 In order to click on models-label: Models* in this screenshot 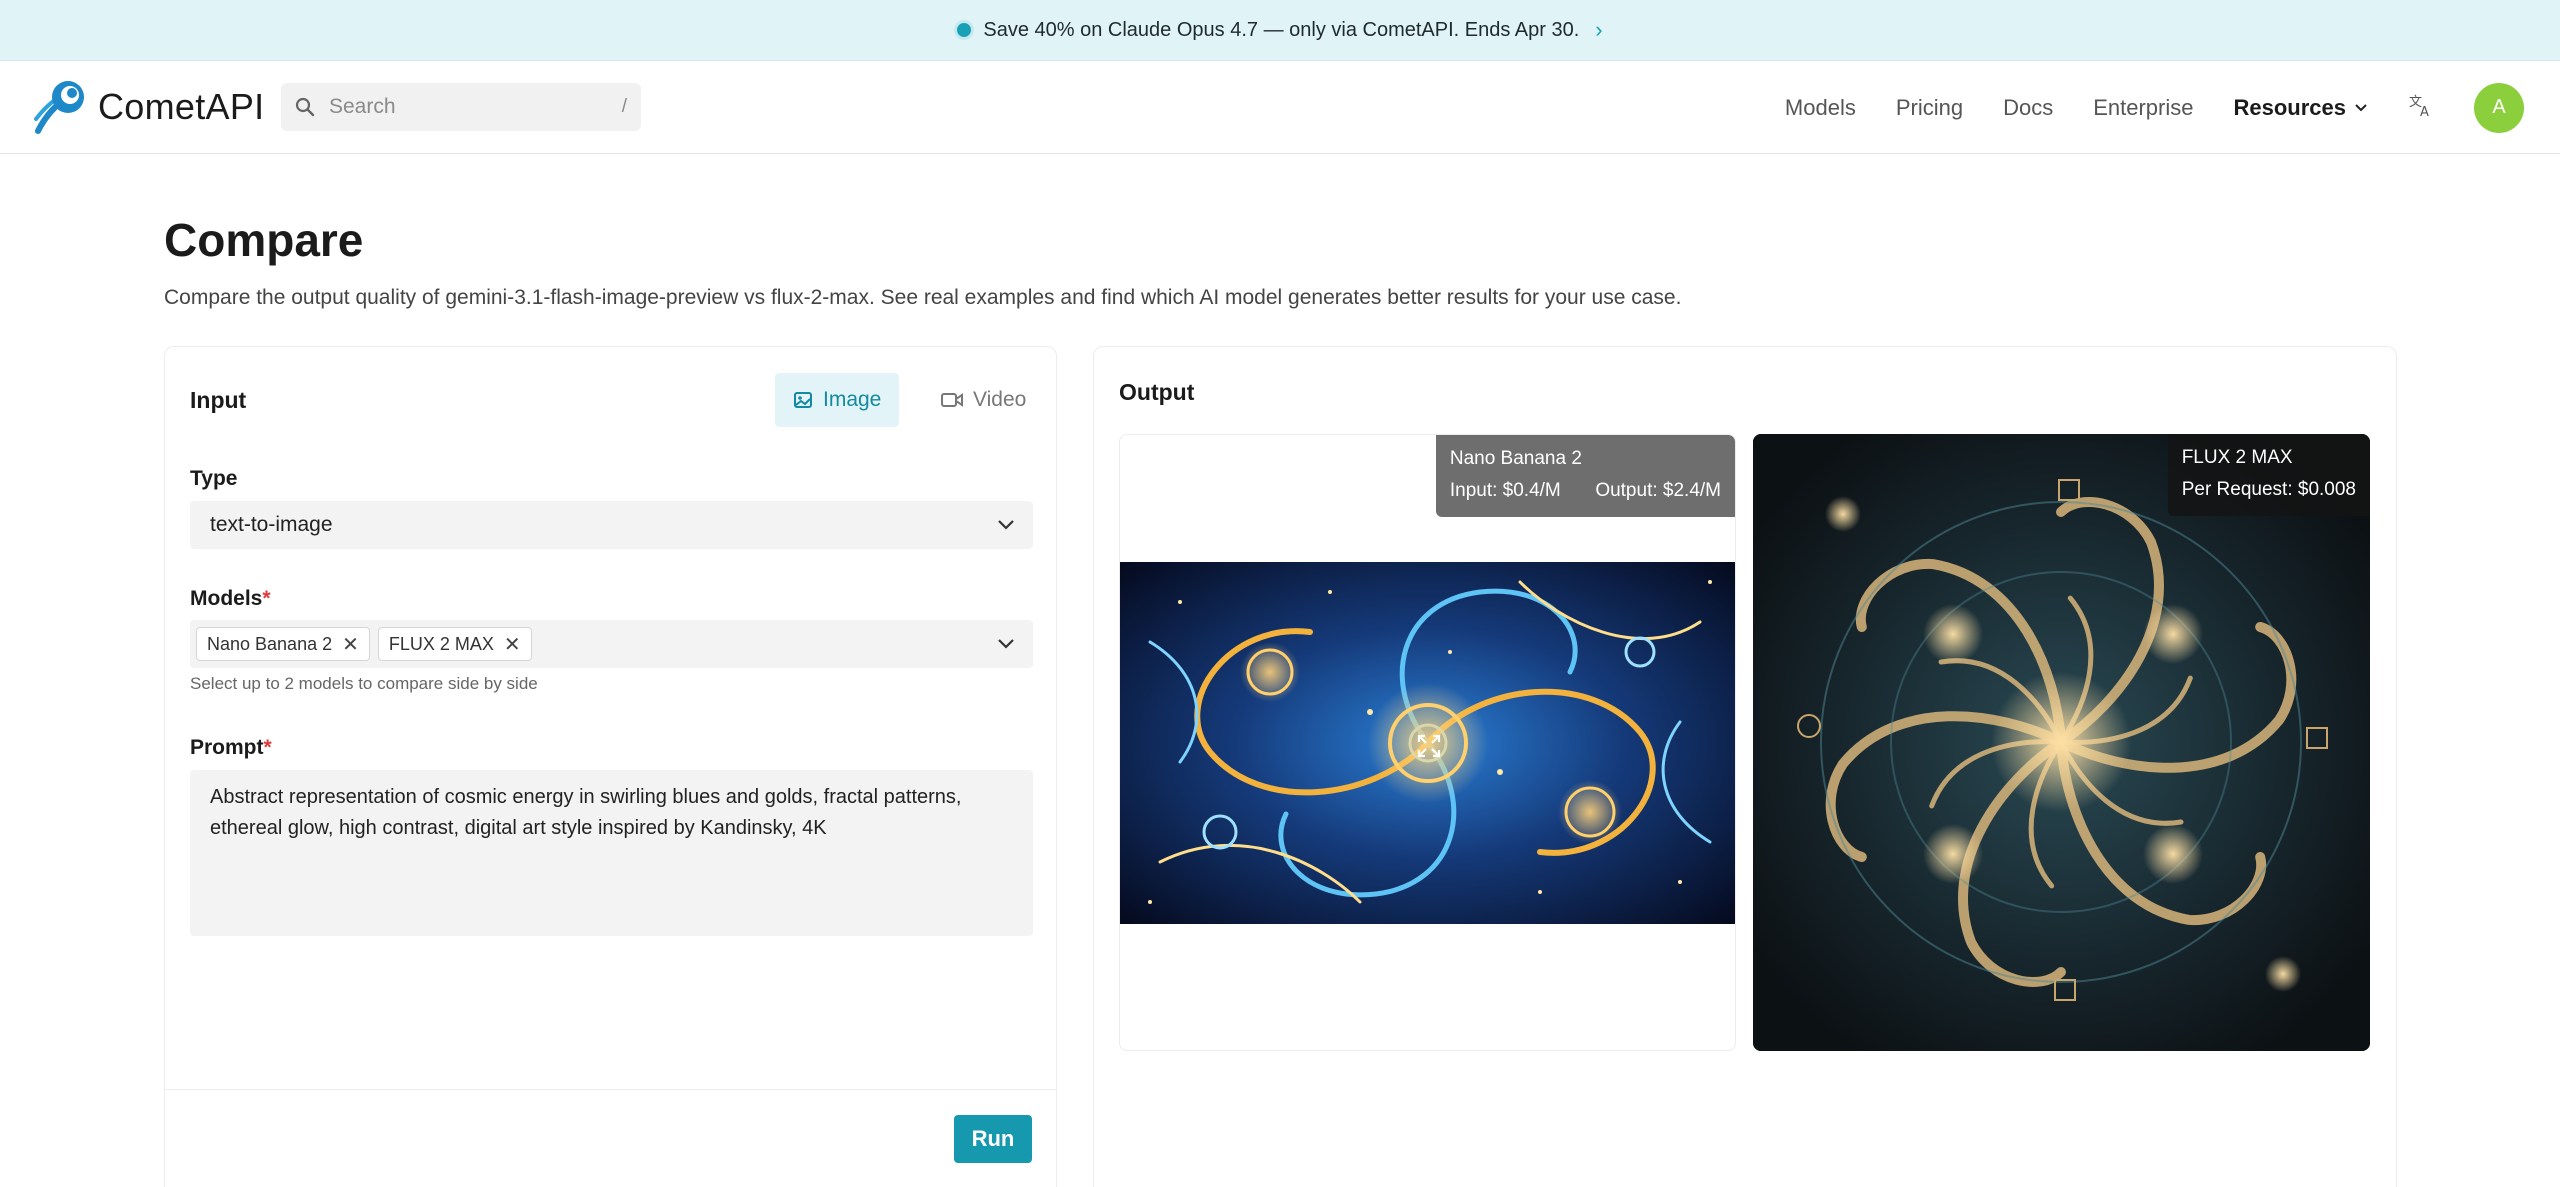, I will do `click(230, 599)`.